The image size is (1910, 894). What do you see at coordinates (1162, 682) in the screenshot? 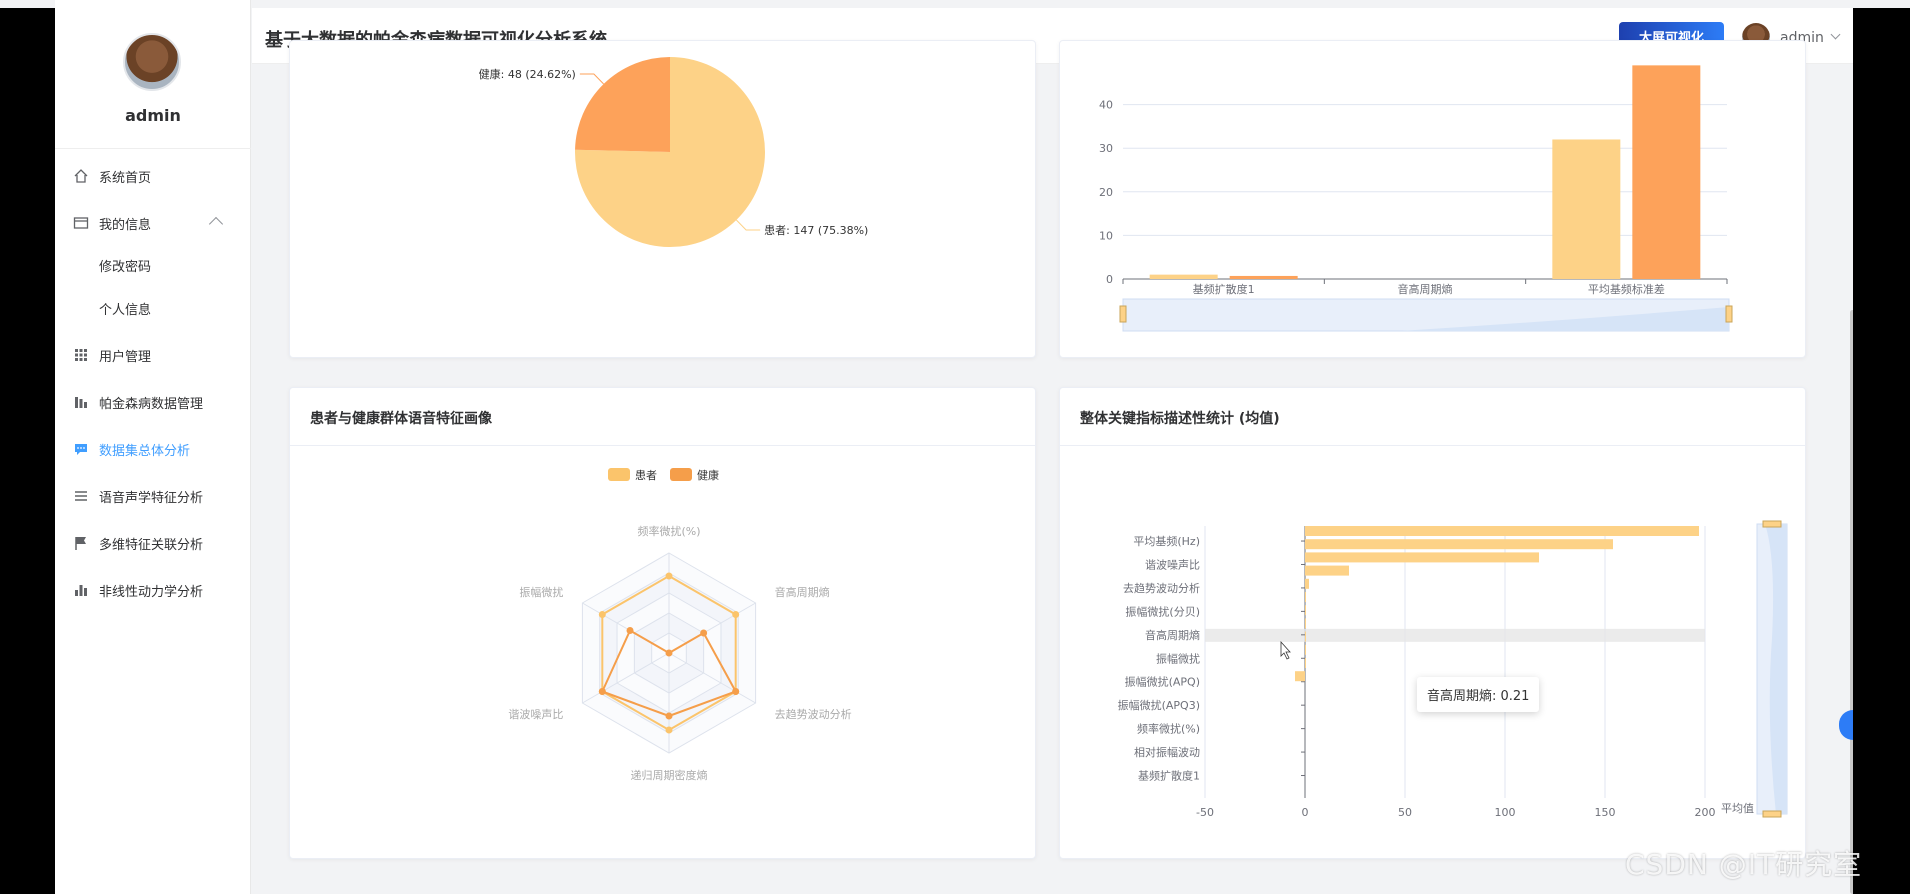
I see `y-tick-label: 振幅微扰(APQ)` at bounding box center [1162, 682].